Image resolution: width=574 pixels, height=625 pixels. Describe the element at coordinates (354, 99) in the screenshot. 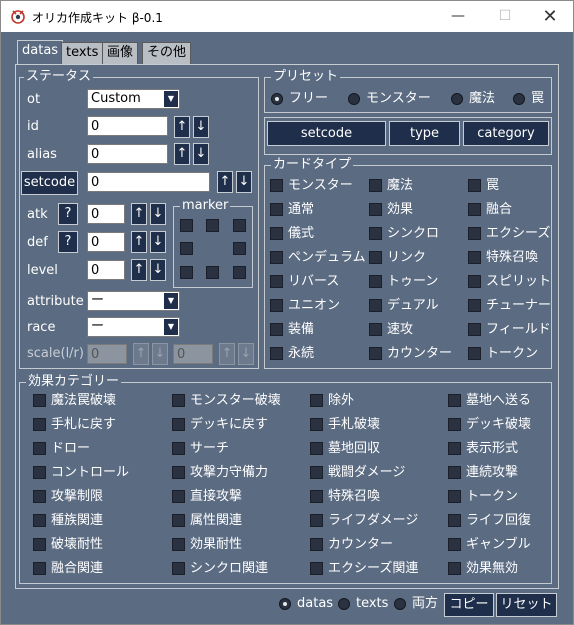

I see `preset-monster-radio` at that location.